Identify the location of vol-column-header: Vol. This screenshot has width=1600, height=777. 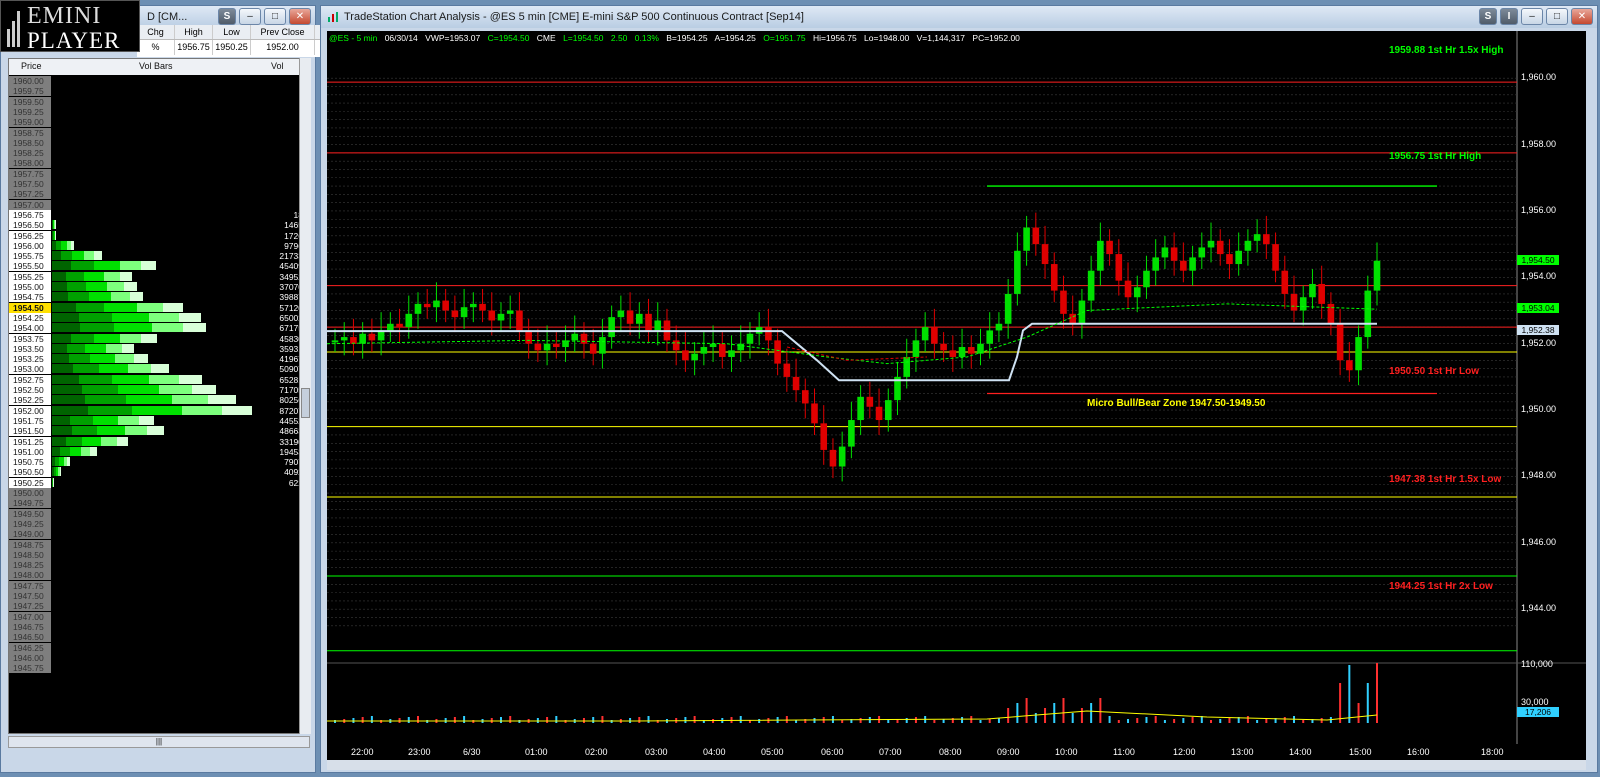
(277, 66).